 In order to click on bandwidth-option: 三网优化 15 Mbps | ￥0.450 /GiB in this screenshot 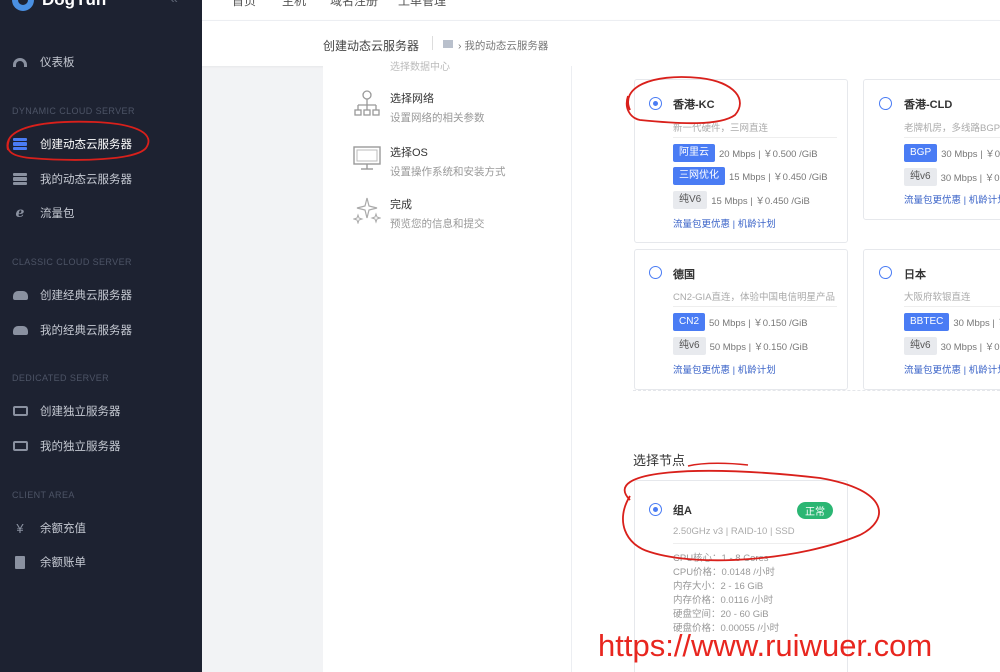, I will do `click(750, 176)`.